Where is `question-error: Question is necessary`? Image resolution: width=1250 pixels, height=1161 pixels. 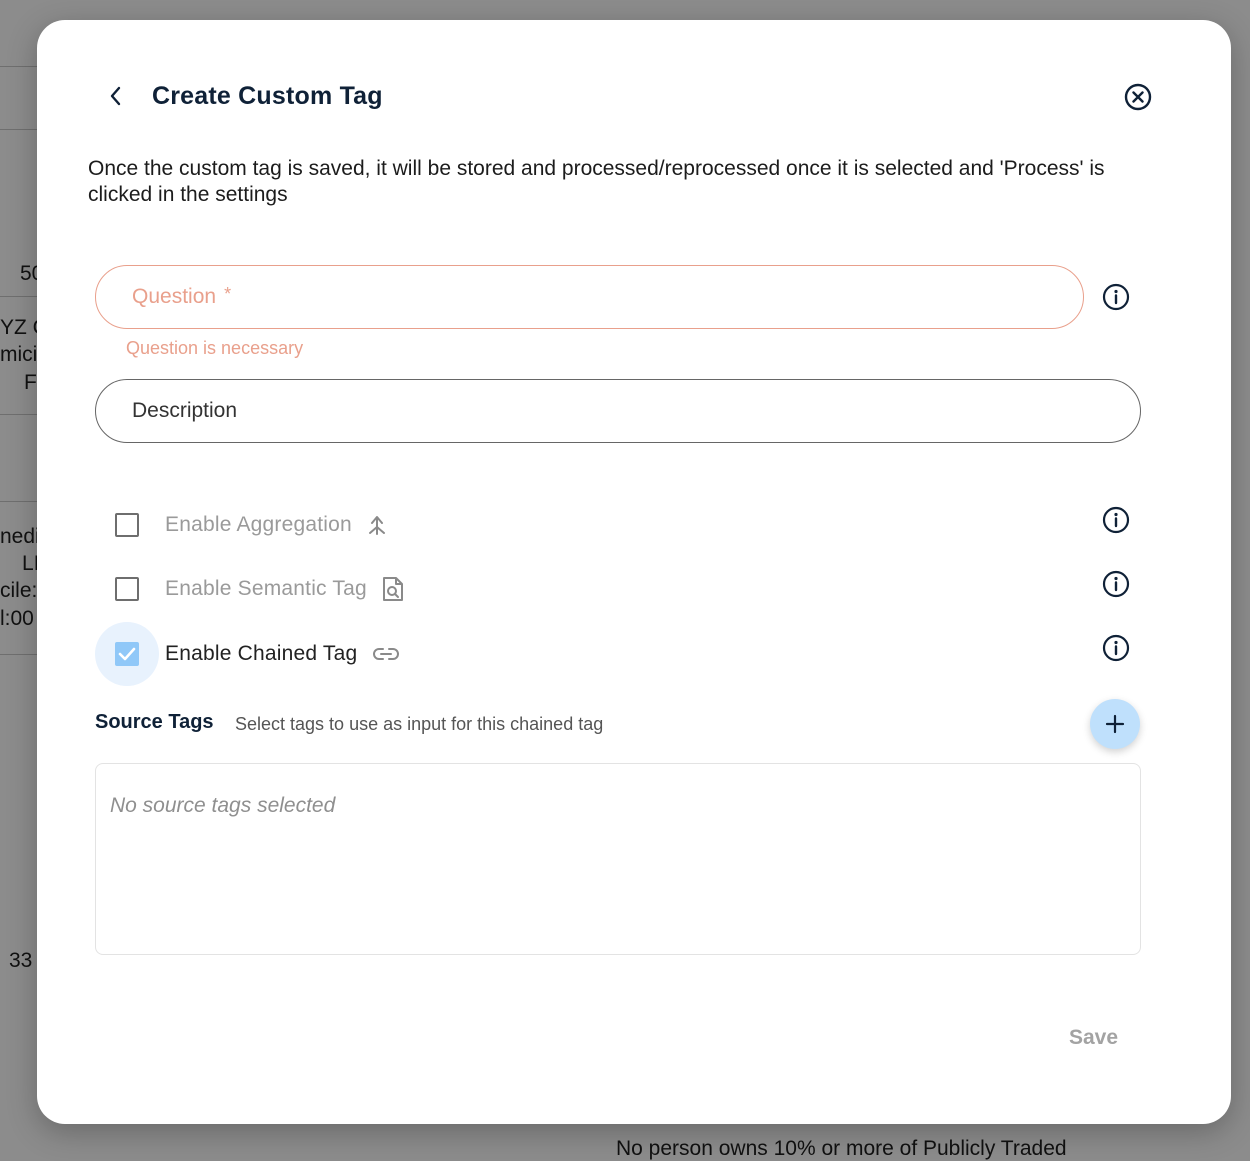
question-error: Question is necessary is located at coordinates (215, 348).